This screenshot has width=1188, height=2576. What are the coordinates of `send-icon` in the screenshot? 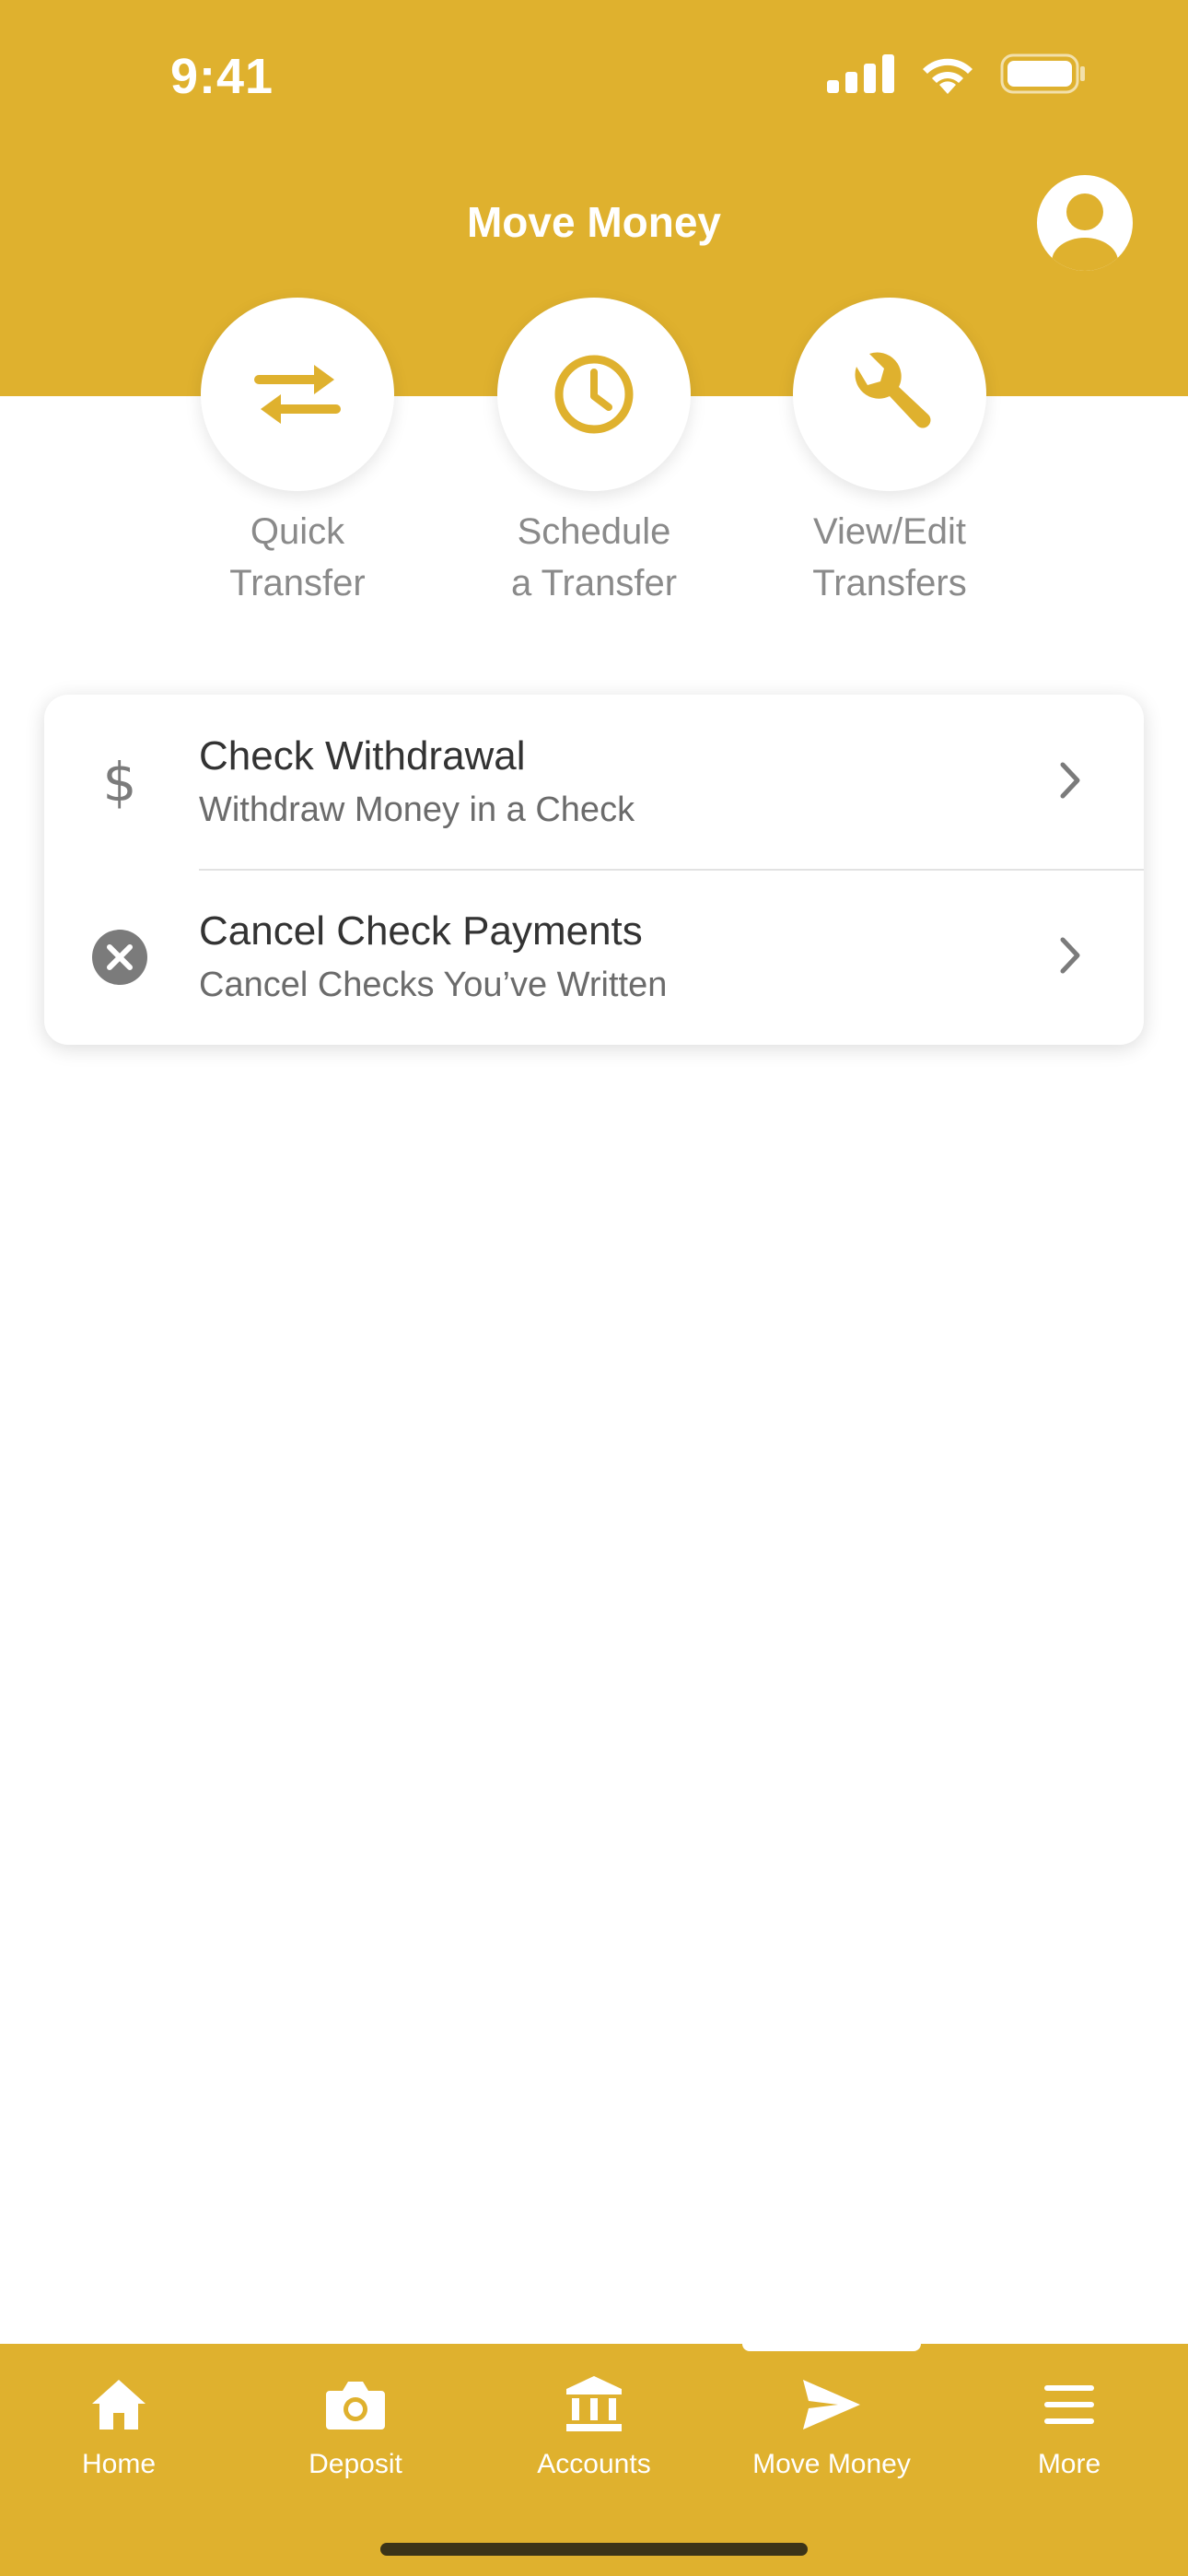 It's located at (831, 2405).